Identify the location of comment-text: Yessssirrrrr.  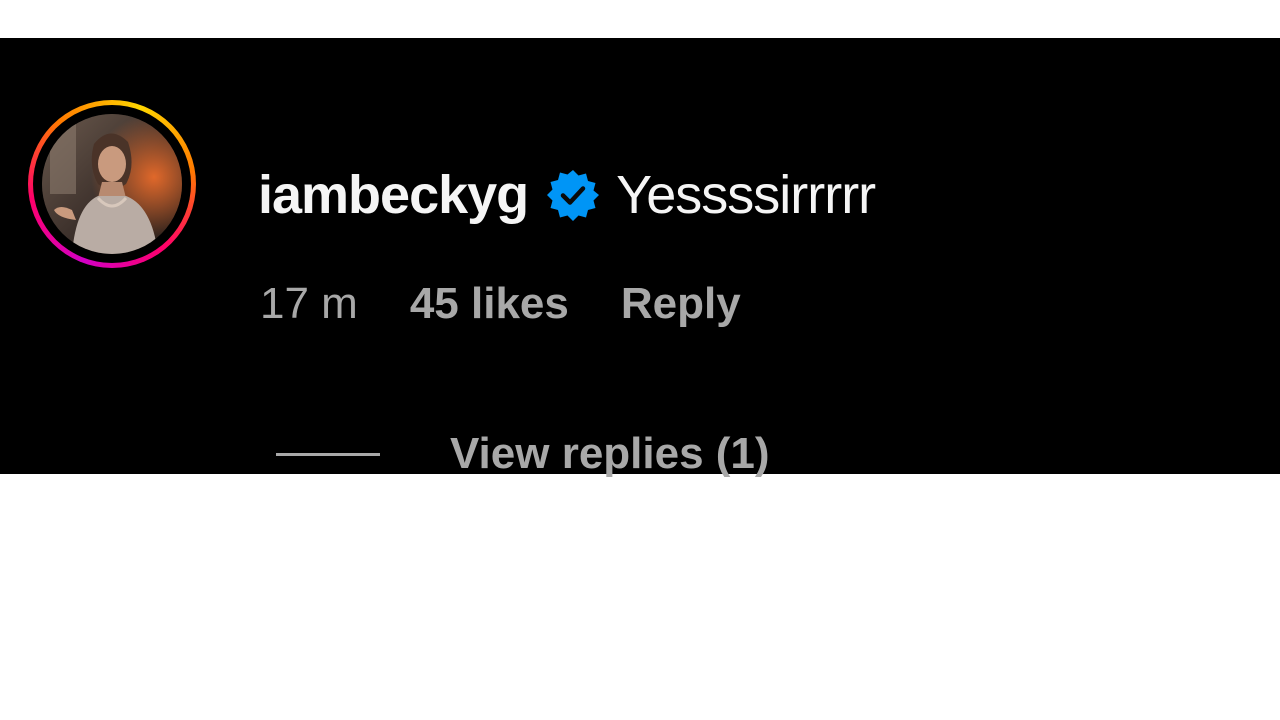
(746, 195).